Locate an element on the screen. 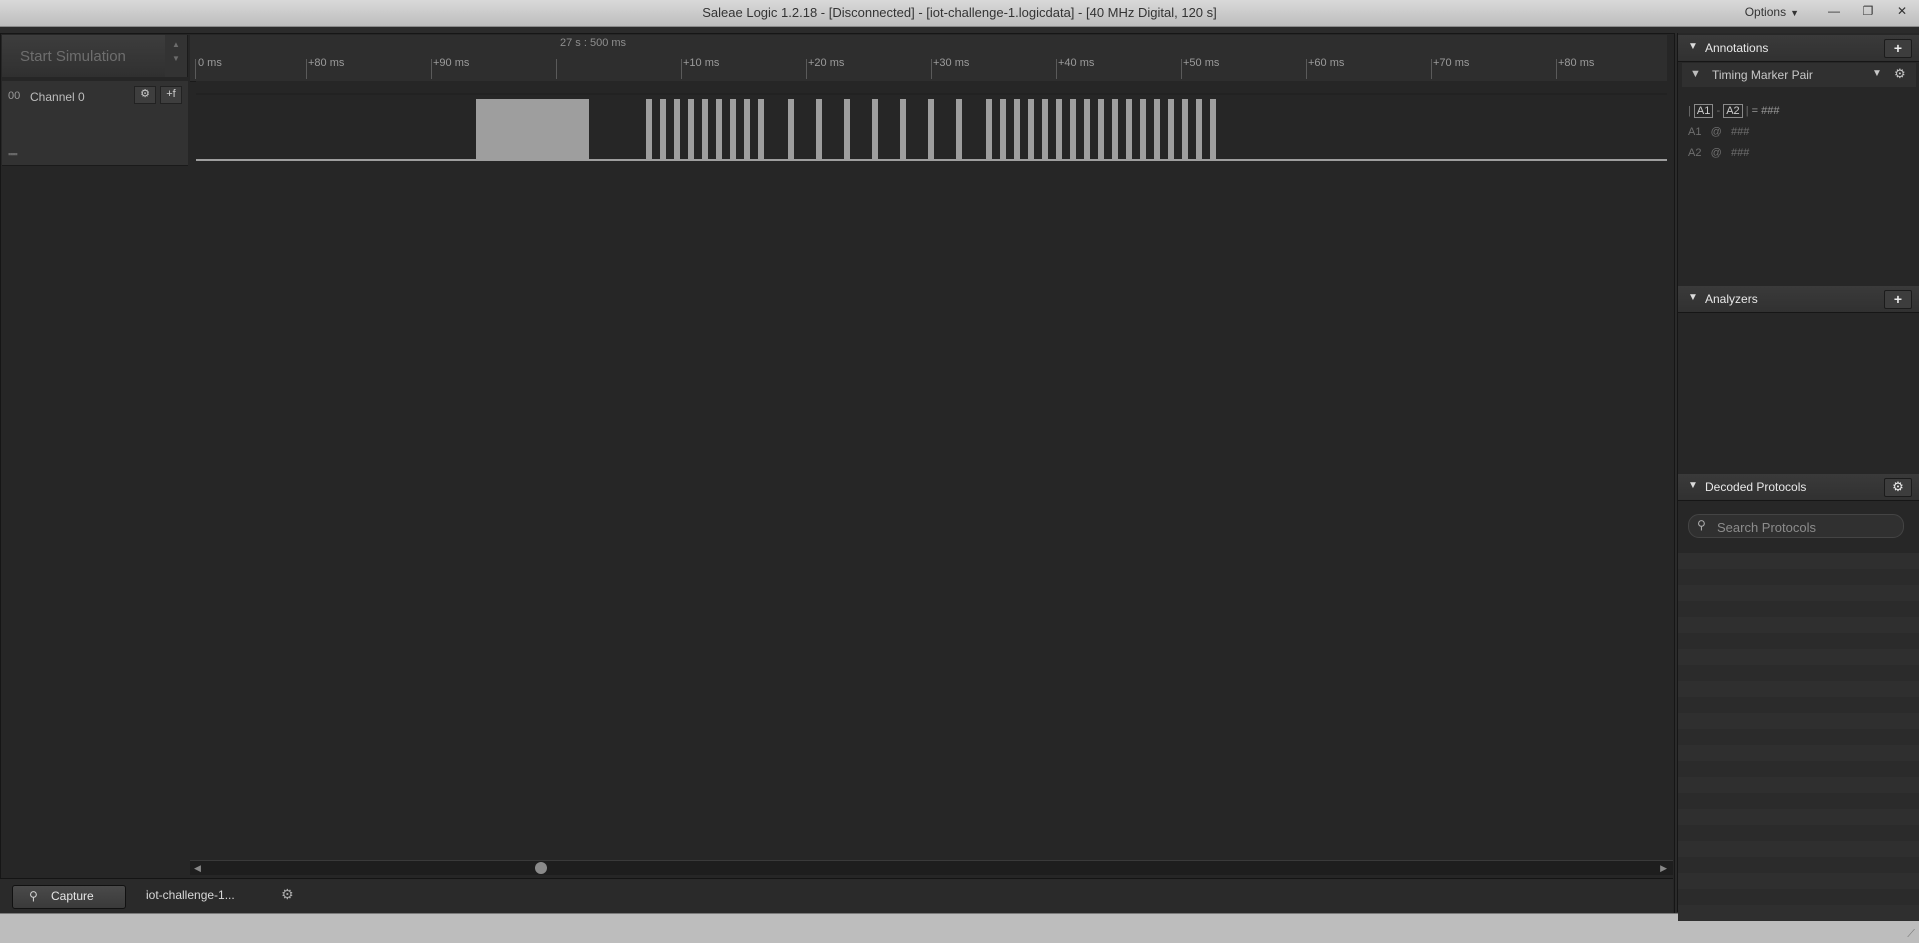 Image resolution: width=1919 pixels, height=943 pixels. minimize-button: — is located at coordinates (1834, 11).